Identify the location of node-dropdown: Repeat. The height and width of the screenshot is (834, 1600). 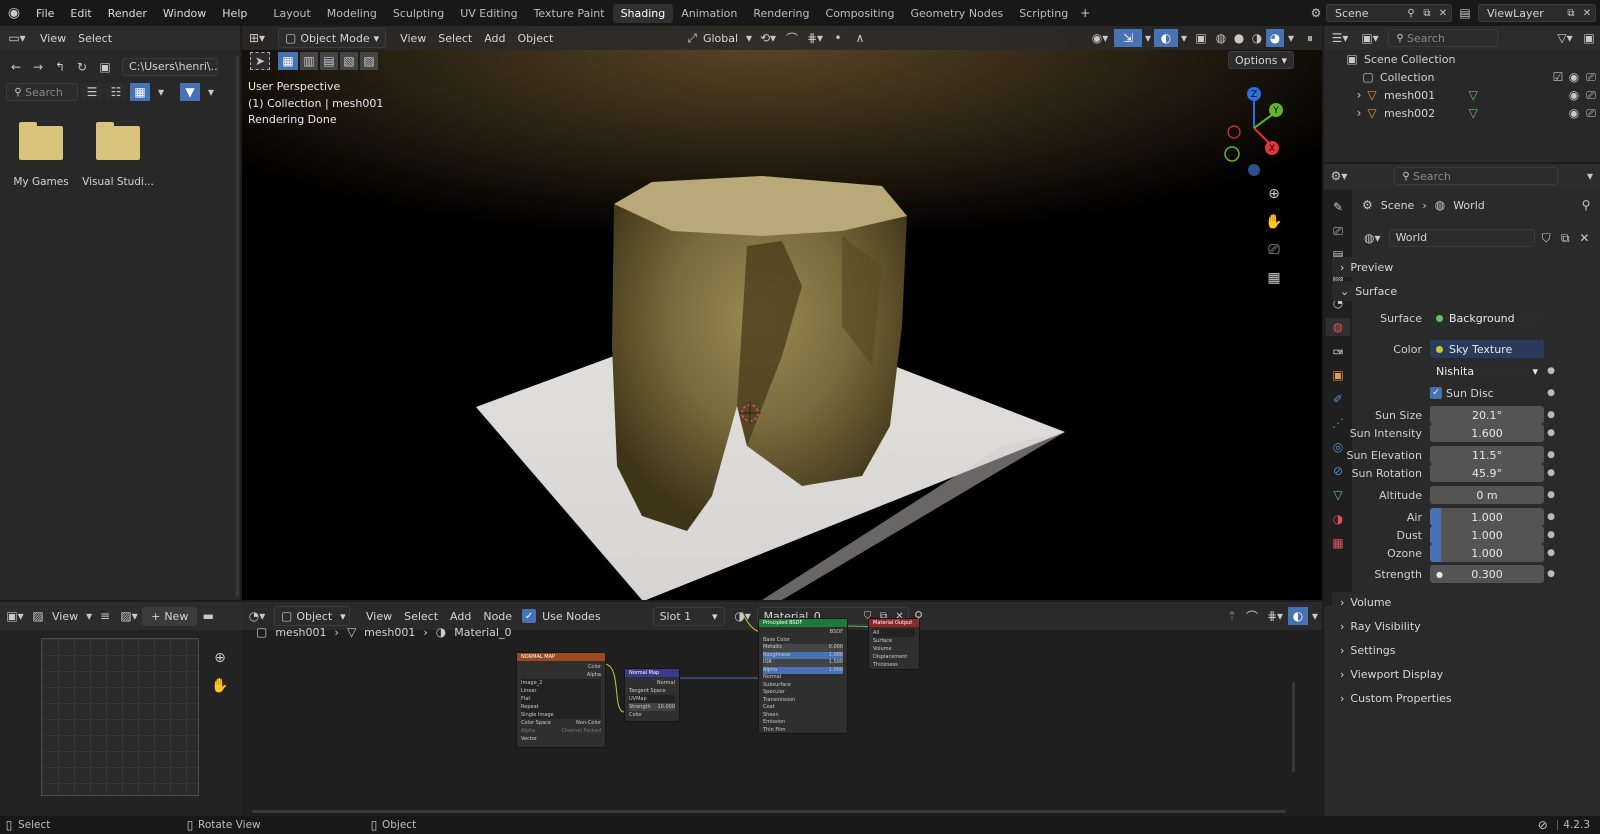
(561, 707).